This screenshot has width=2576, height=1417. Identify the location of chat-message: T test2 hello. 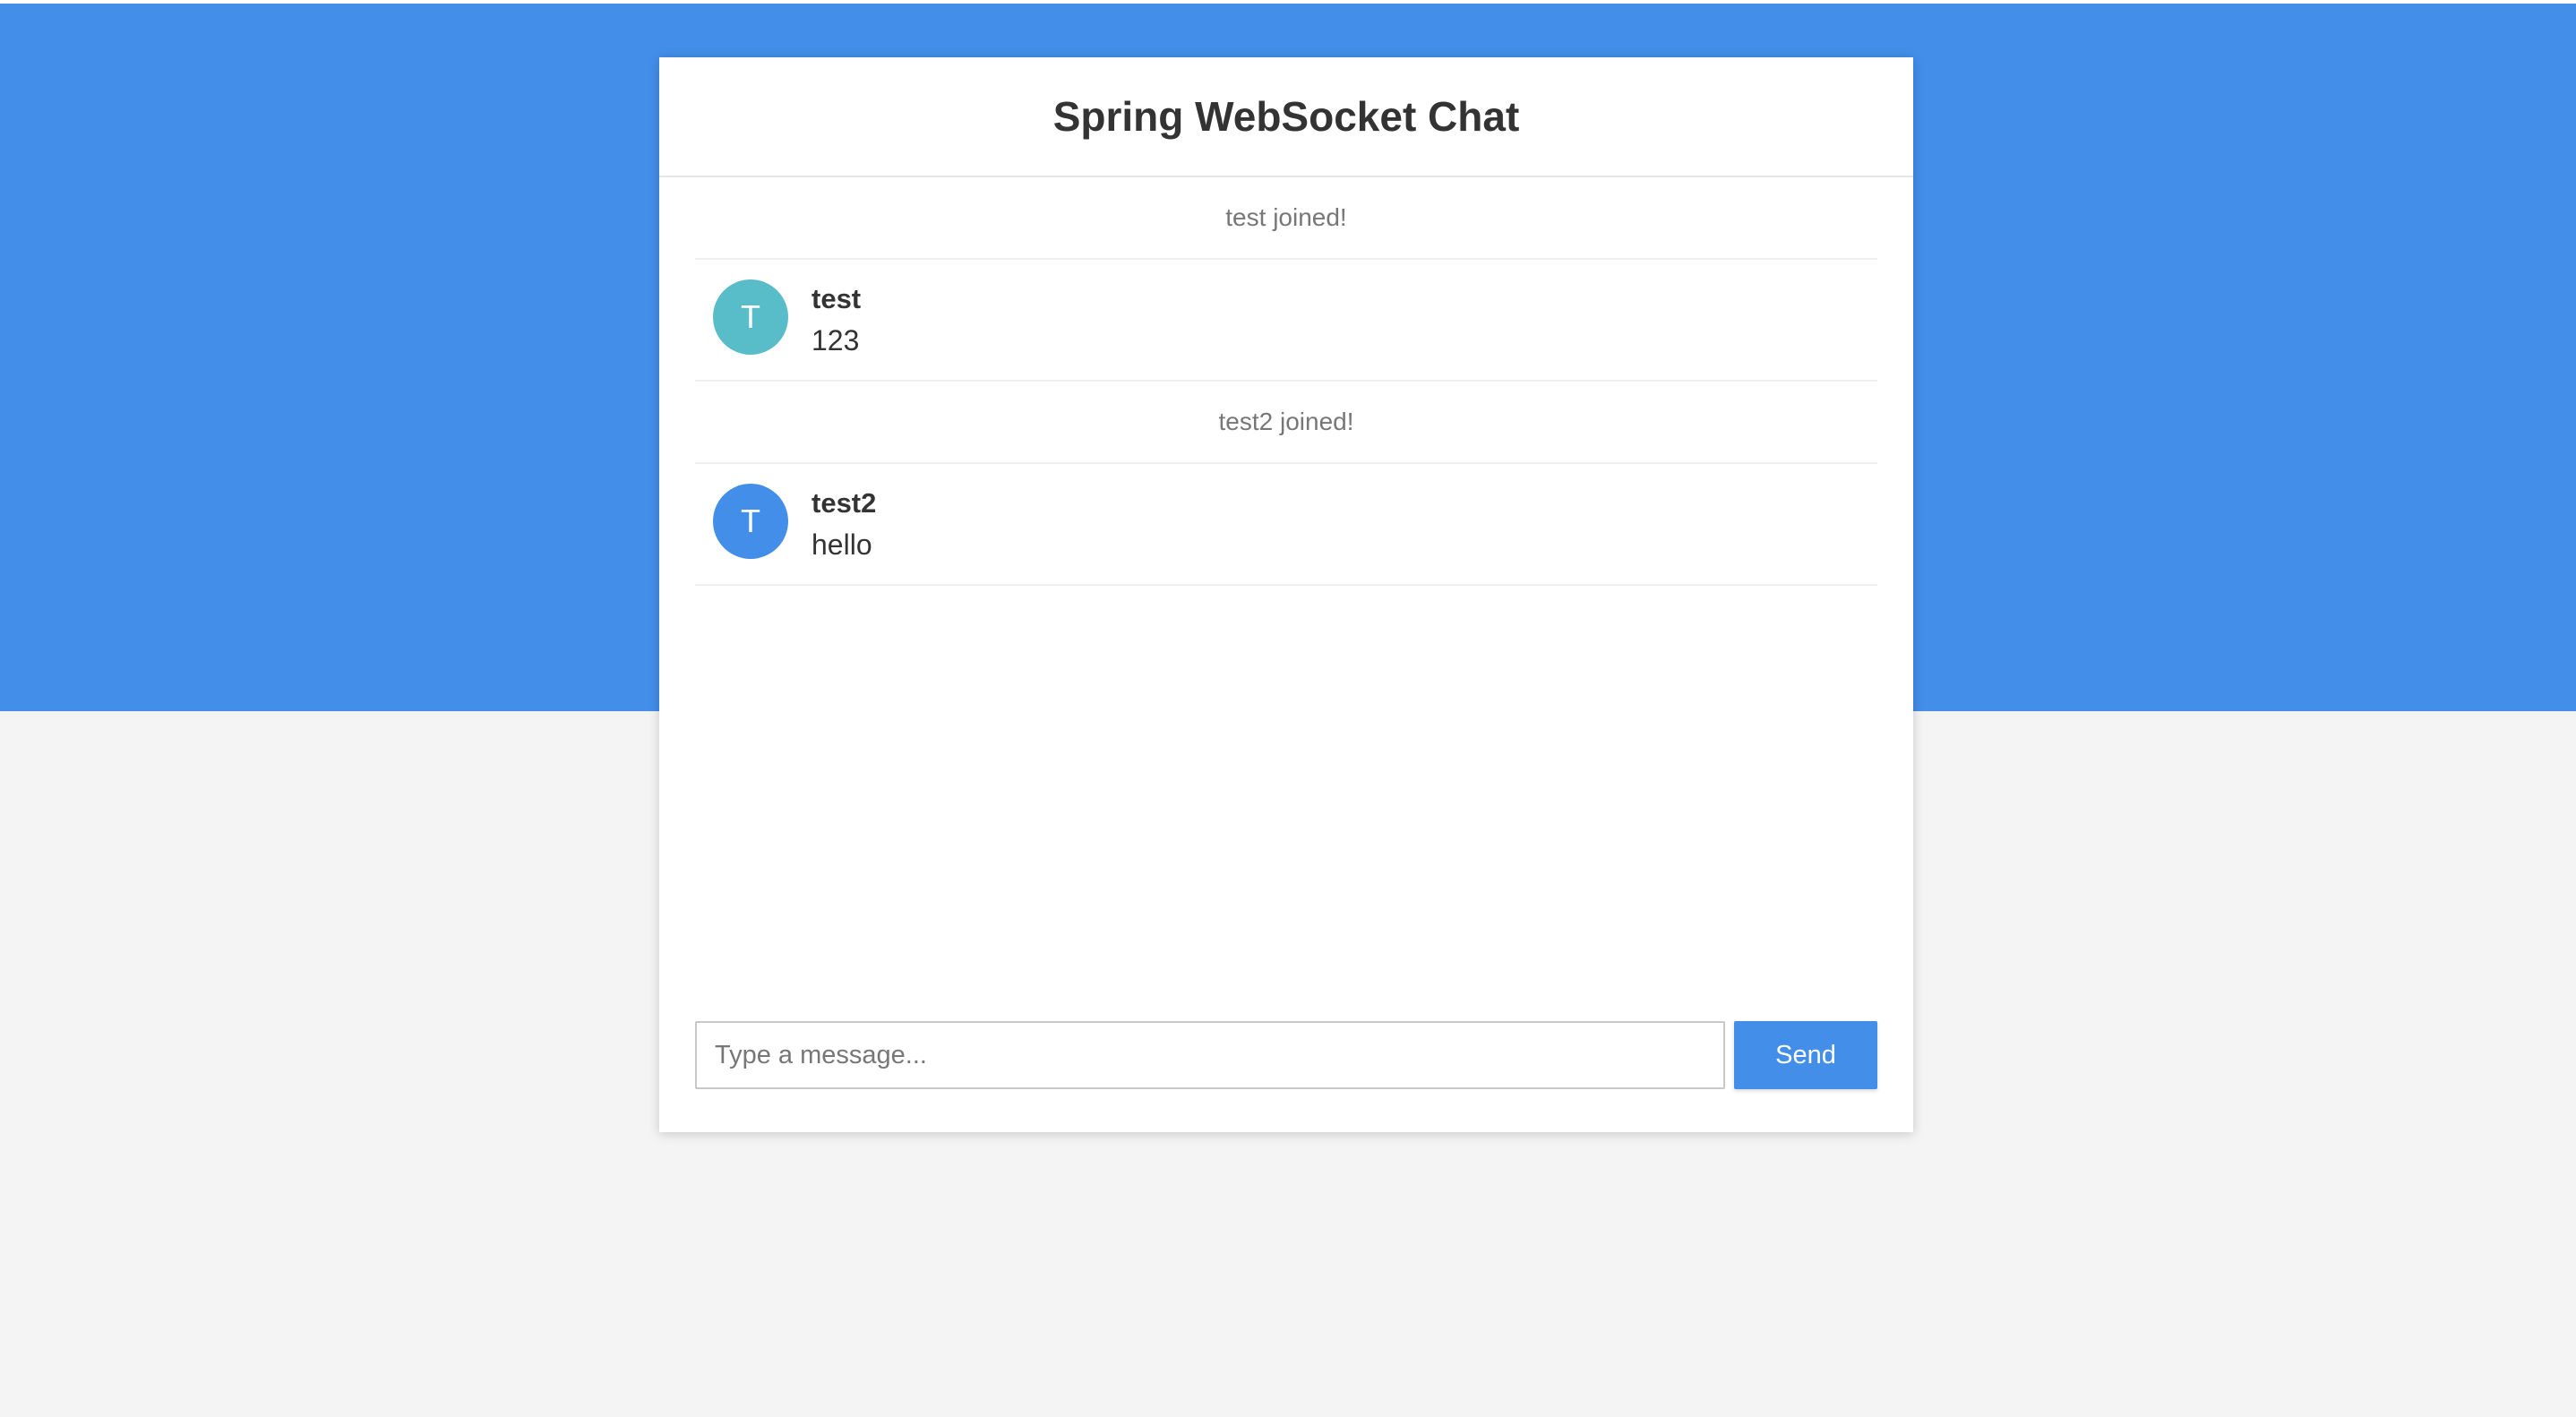
(1286, 525).